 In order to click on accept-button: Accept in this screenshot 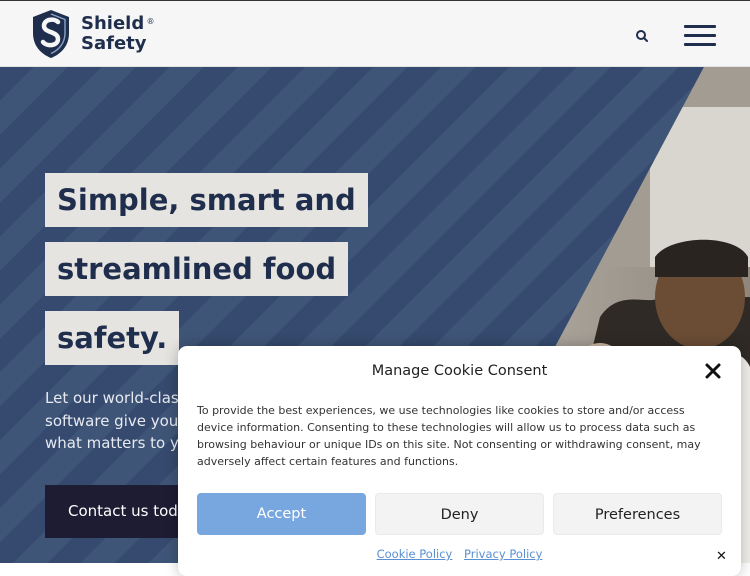, I will do `click(281, 514)`.